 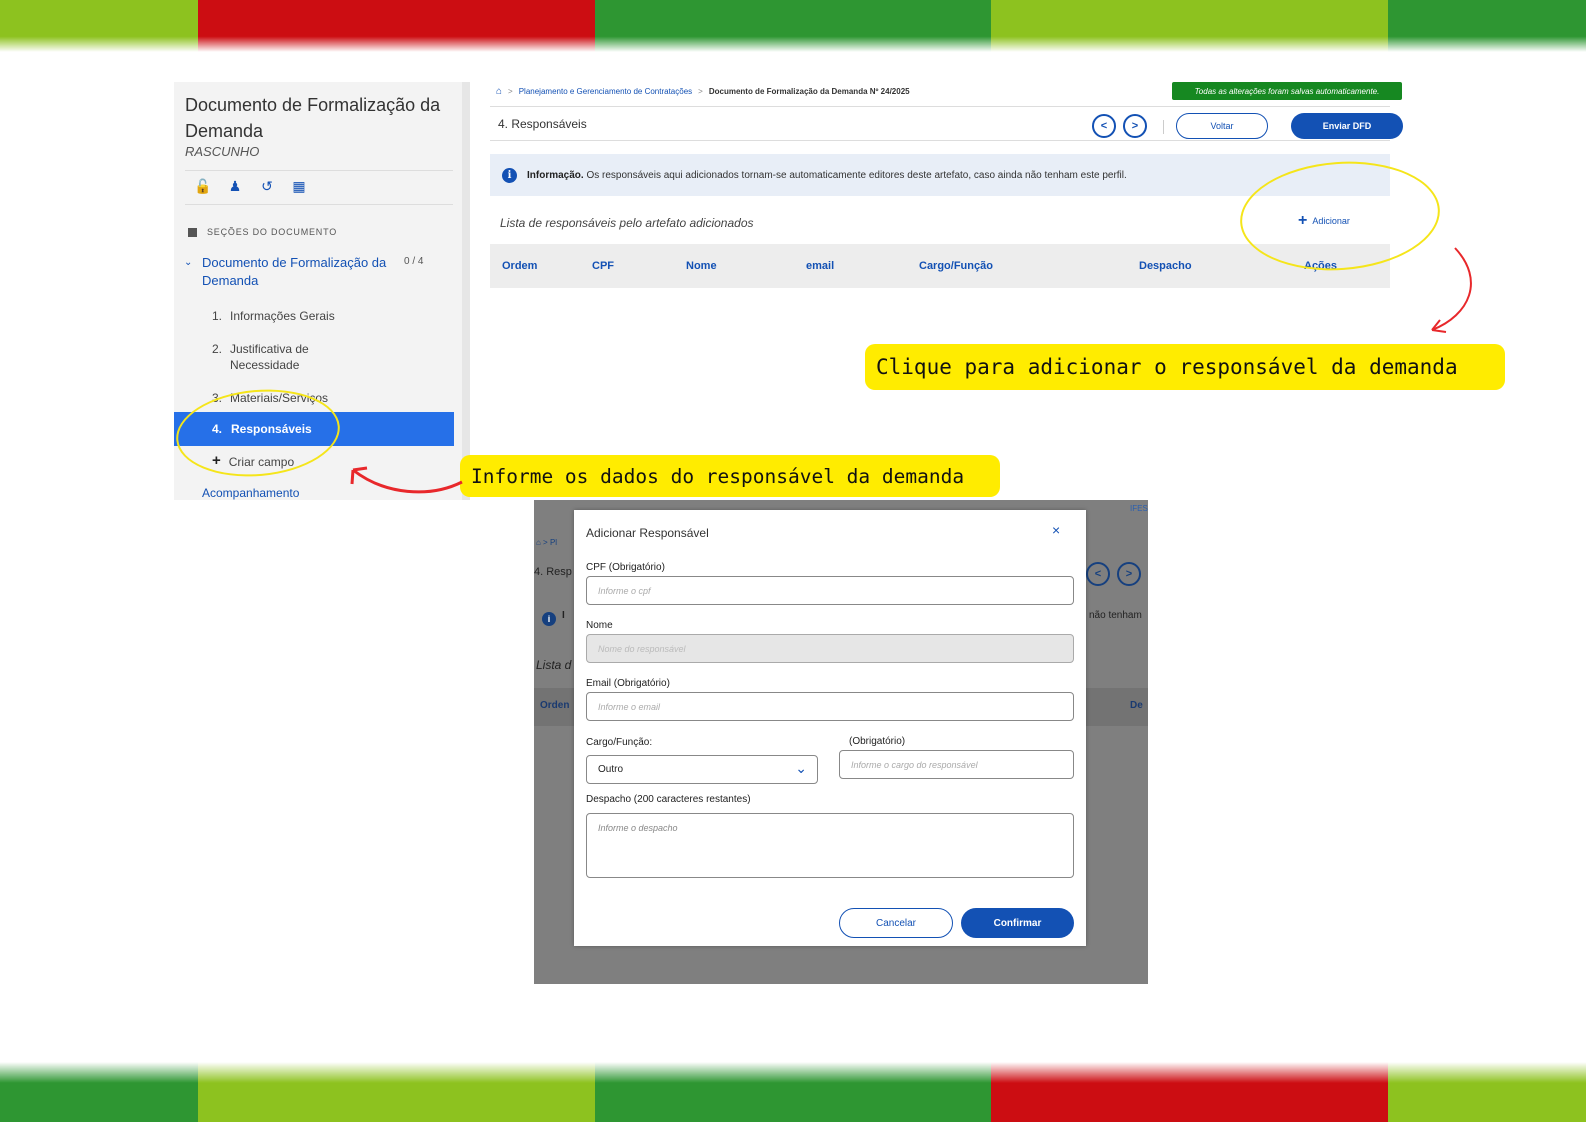 What do you see at coordinates (603, 266) in the screenshot?
I see `column-header: CPF` at bounding box center [603, 266].